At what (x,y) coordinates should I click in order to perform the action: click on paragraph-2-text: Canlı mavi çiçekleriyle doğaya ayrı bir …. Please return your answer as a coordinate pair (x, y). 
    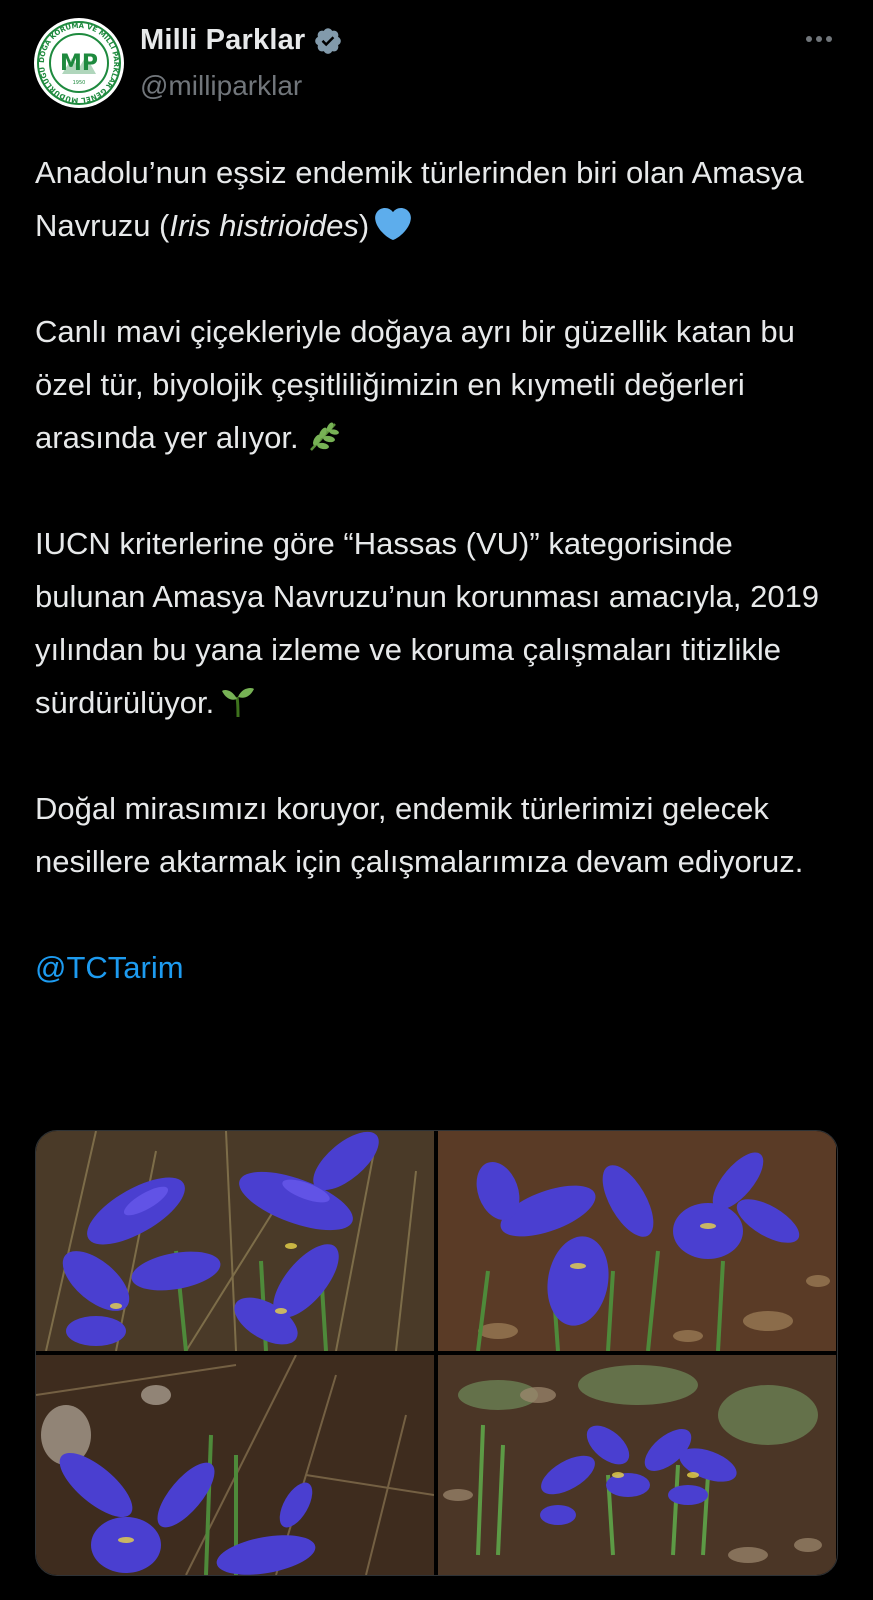
    Looking at the image, I should click on (415, 384).